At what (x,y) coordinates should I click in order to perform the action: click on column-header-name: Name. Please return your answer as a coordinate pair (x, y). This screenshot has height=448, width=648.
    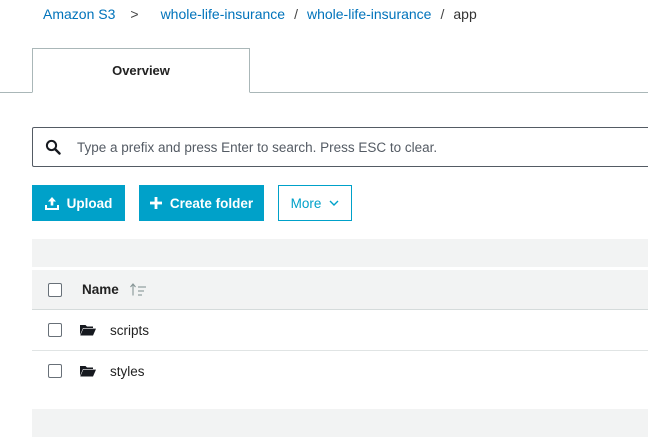
    Looking at the image, I should click on (114, 289).